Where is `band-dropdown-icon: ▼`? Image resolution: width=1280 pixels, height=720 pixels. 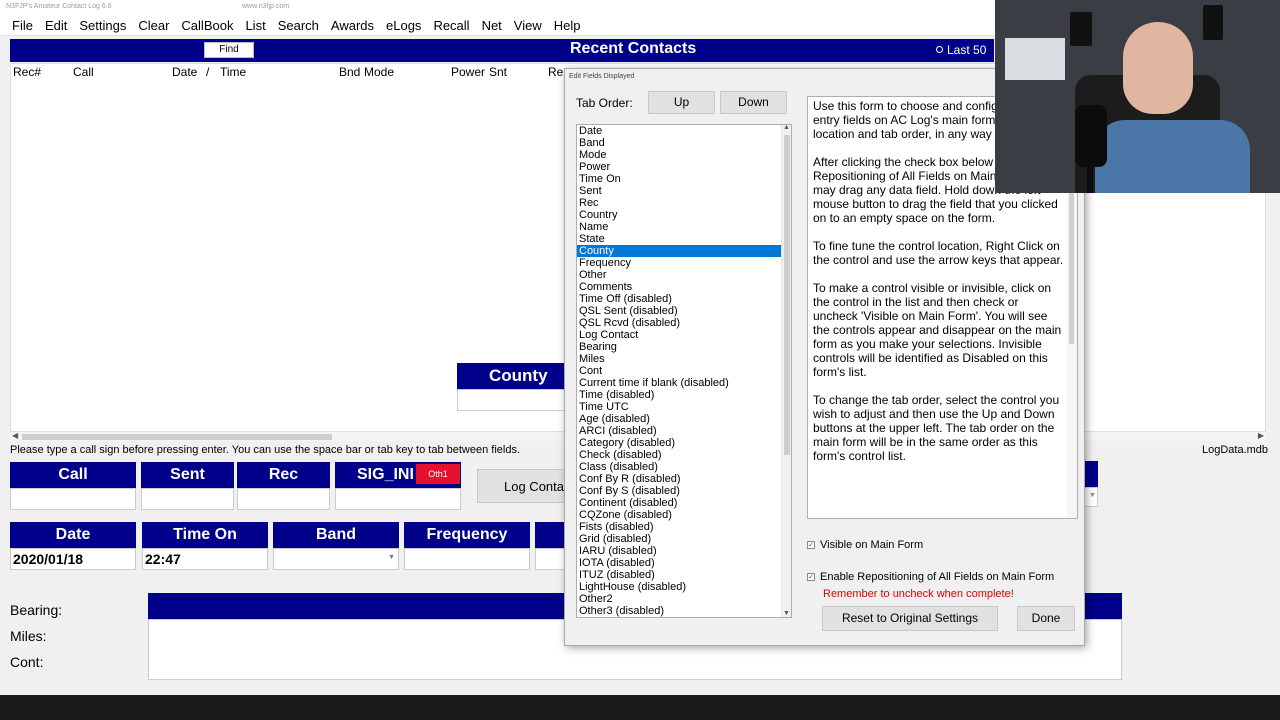
band-dropdown-icon: ▼ is located at coordinates (391, 557).